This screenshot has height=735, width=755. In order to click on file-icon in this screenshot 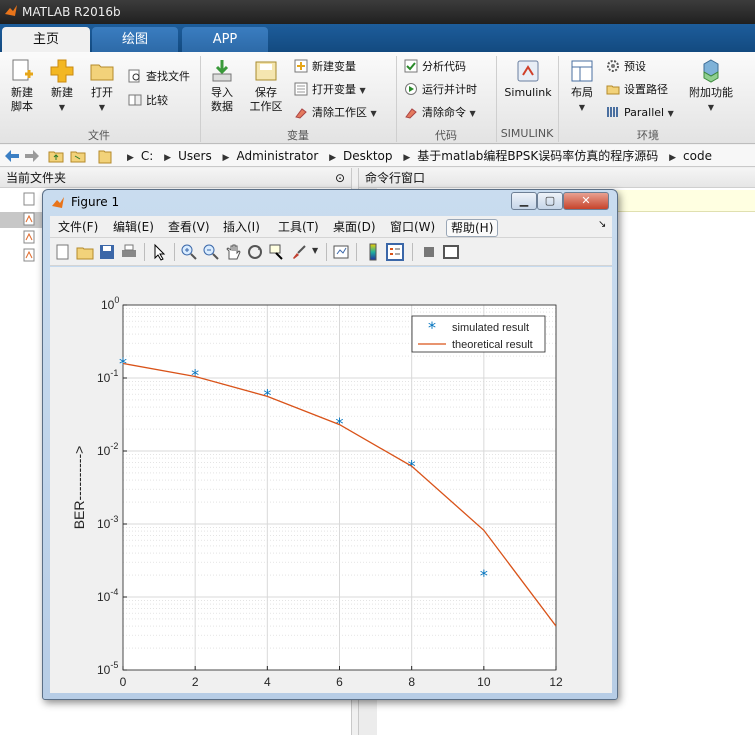, I will do `click(29, 199)`.